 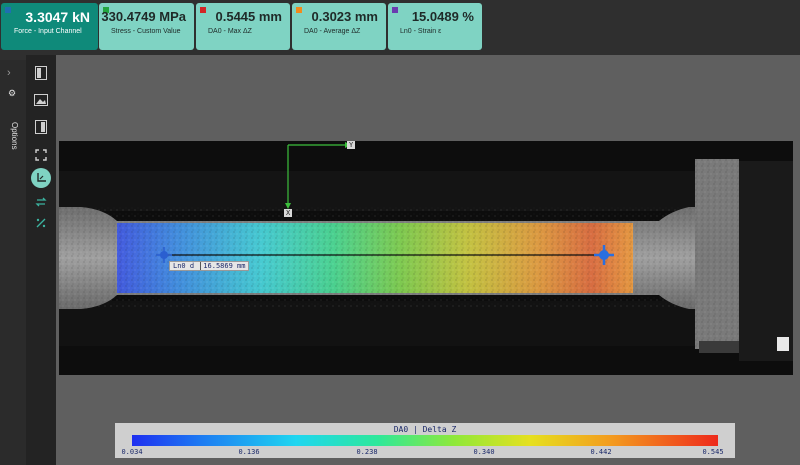 What do you see at coordinates (57, 17) in the screenshot?
I see `card-value: 3.3047 kN` at bounding box center [57, 17].